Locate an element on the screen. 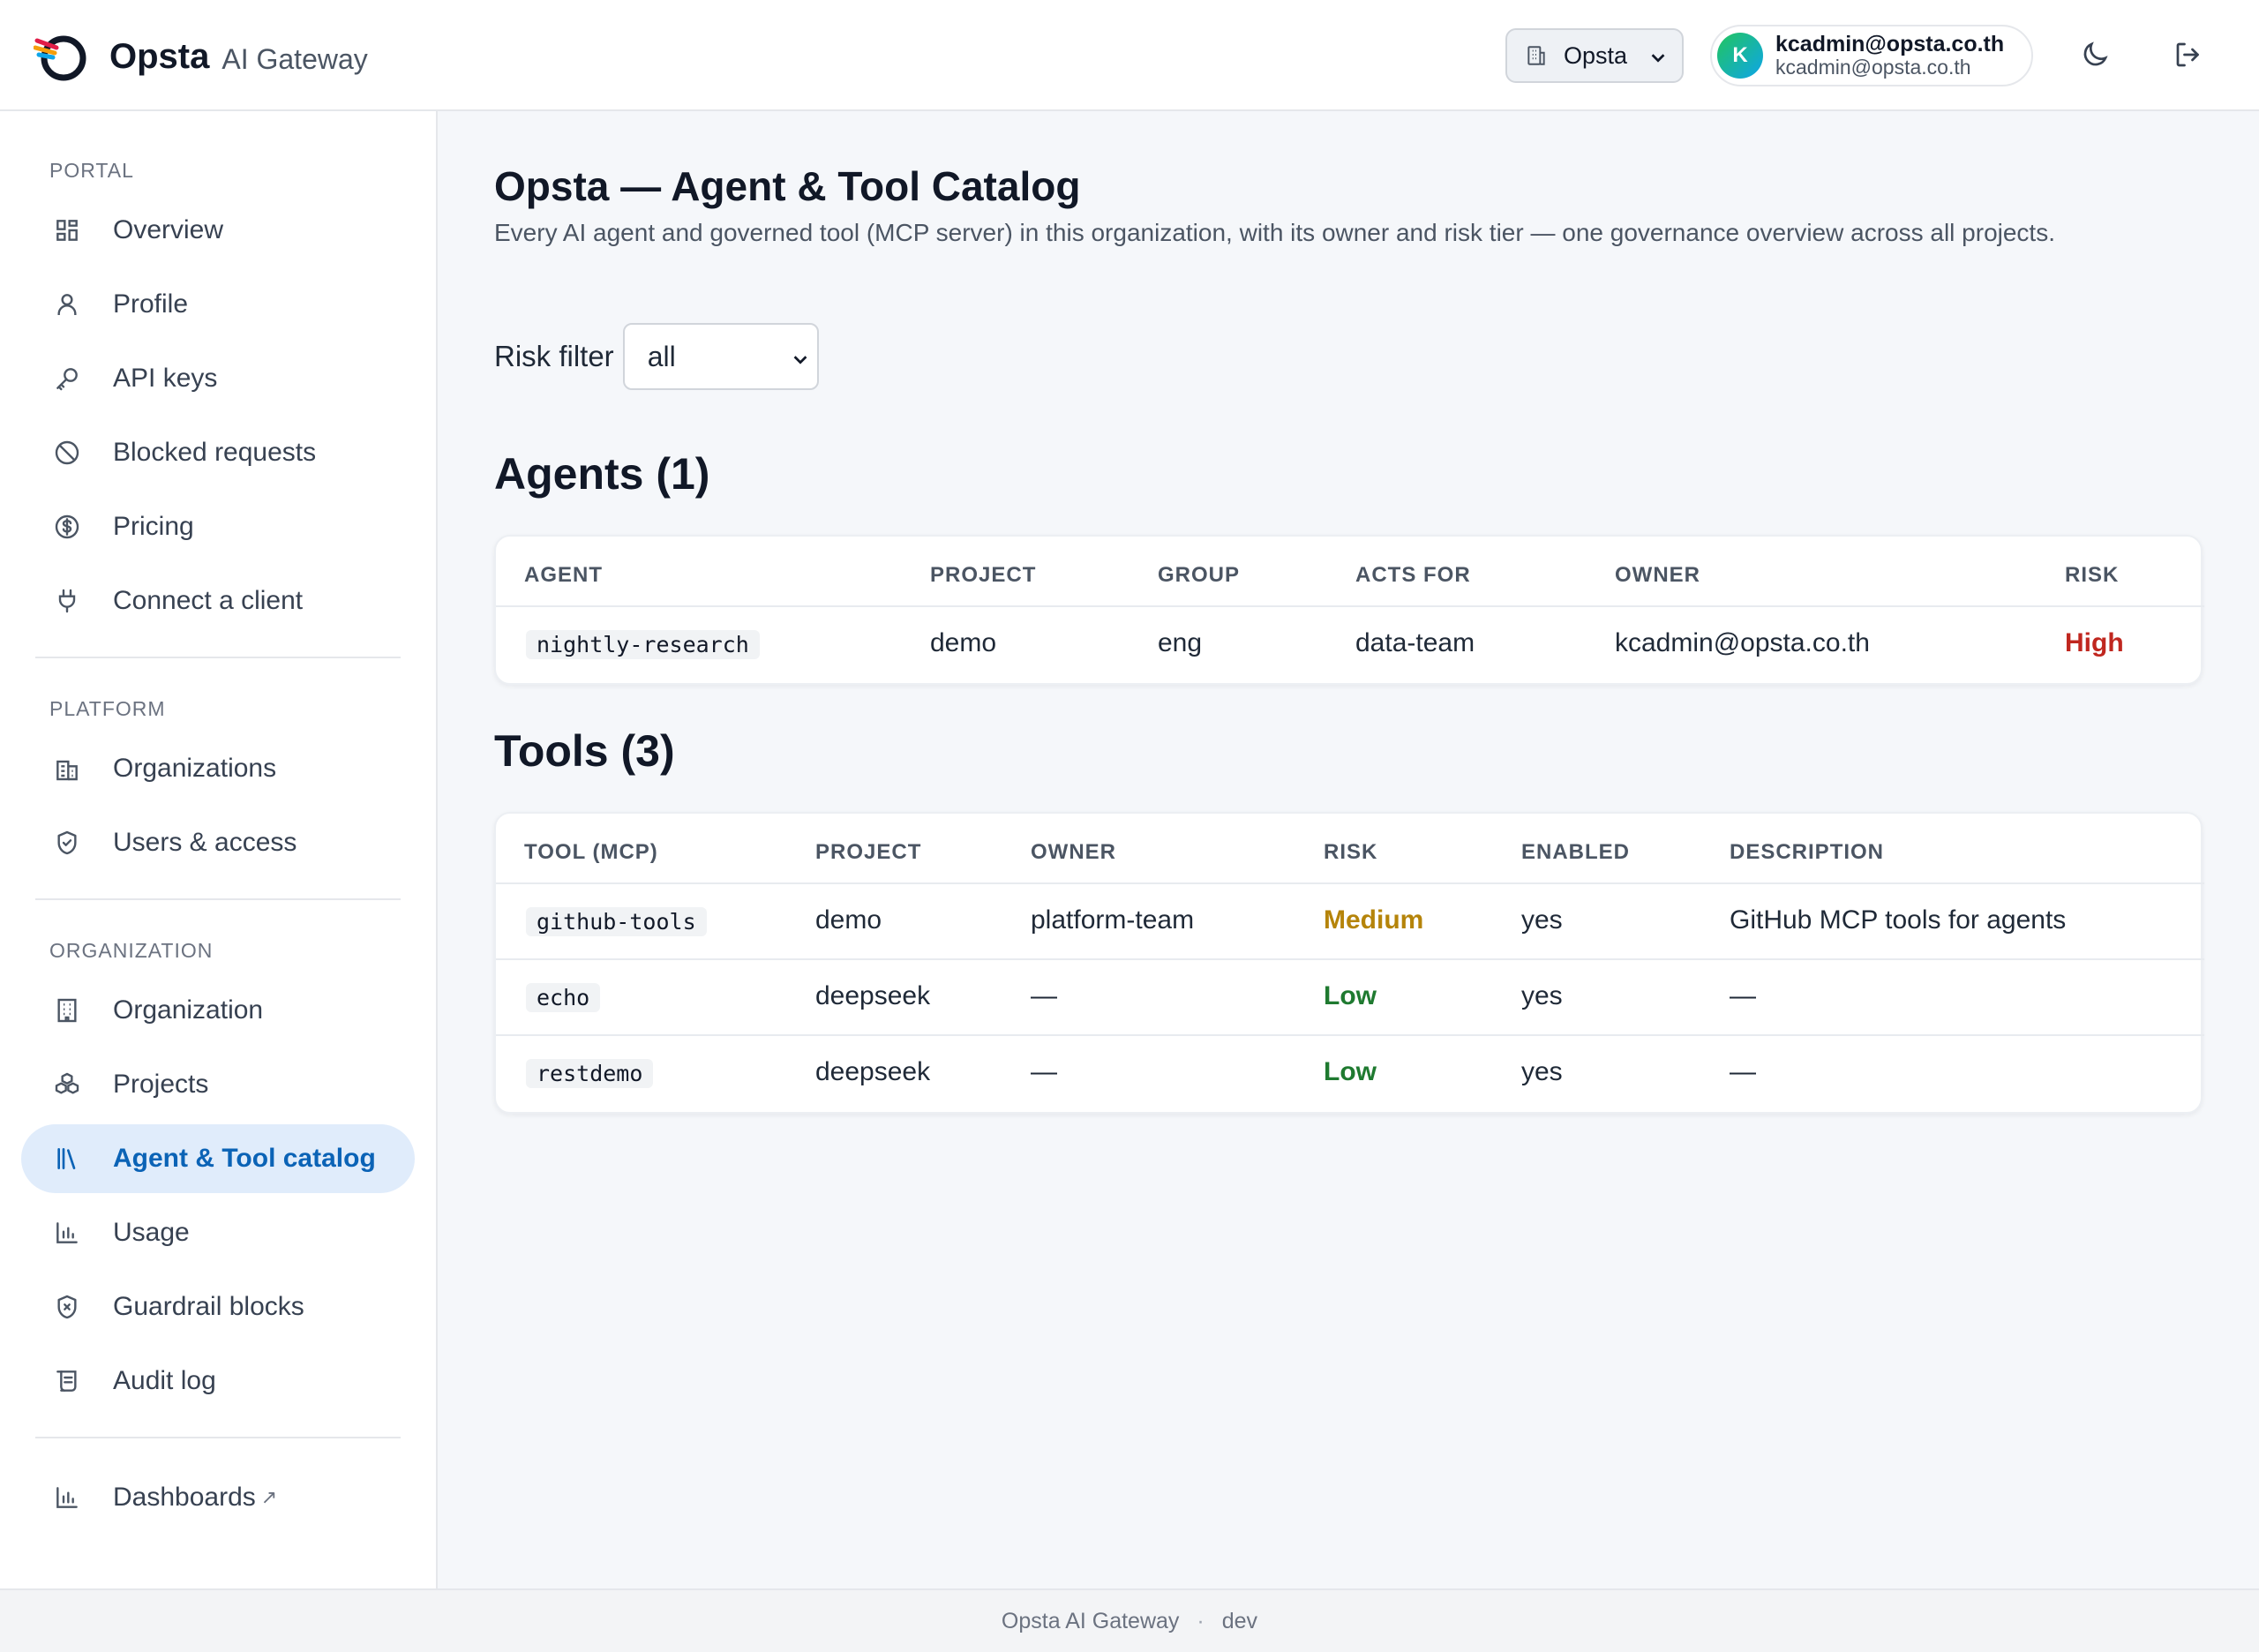  sidebar-item-agent-tool-catalog: Agent & Tool catalog is located at coordinates (218, 1158).